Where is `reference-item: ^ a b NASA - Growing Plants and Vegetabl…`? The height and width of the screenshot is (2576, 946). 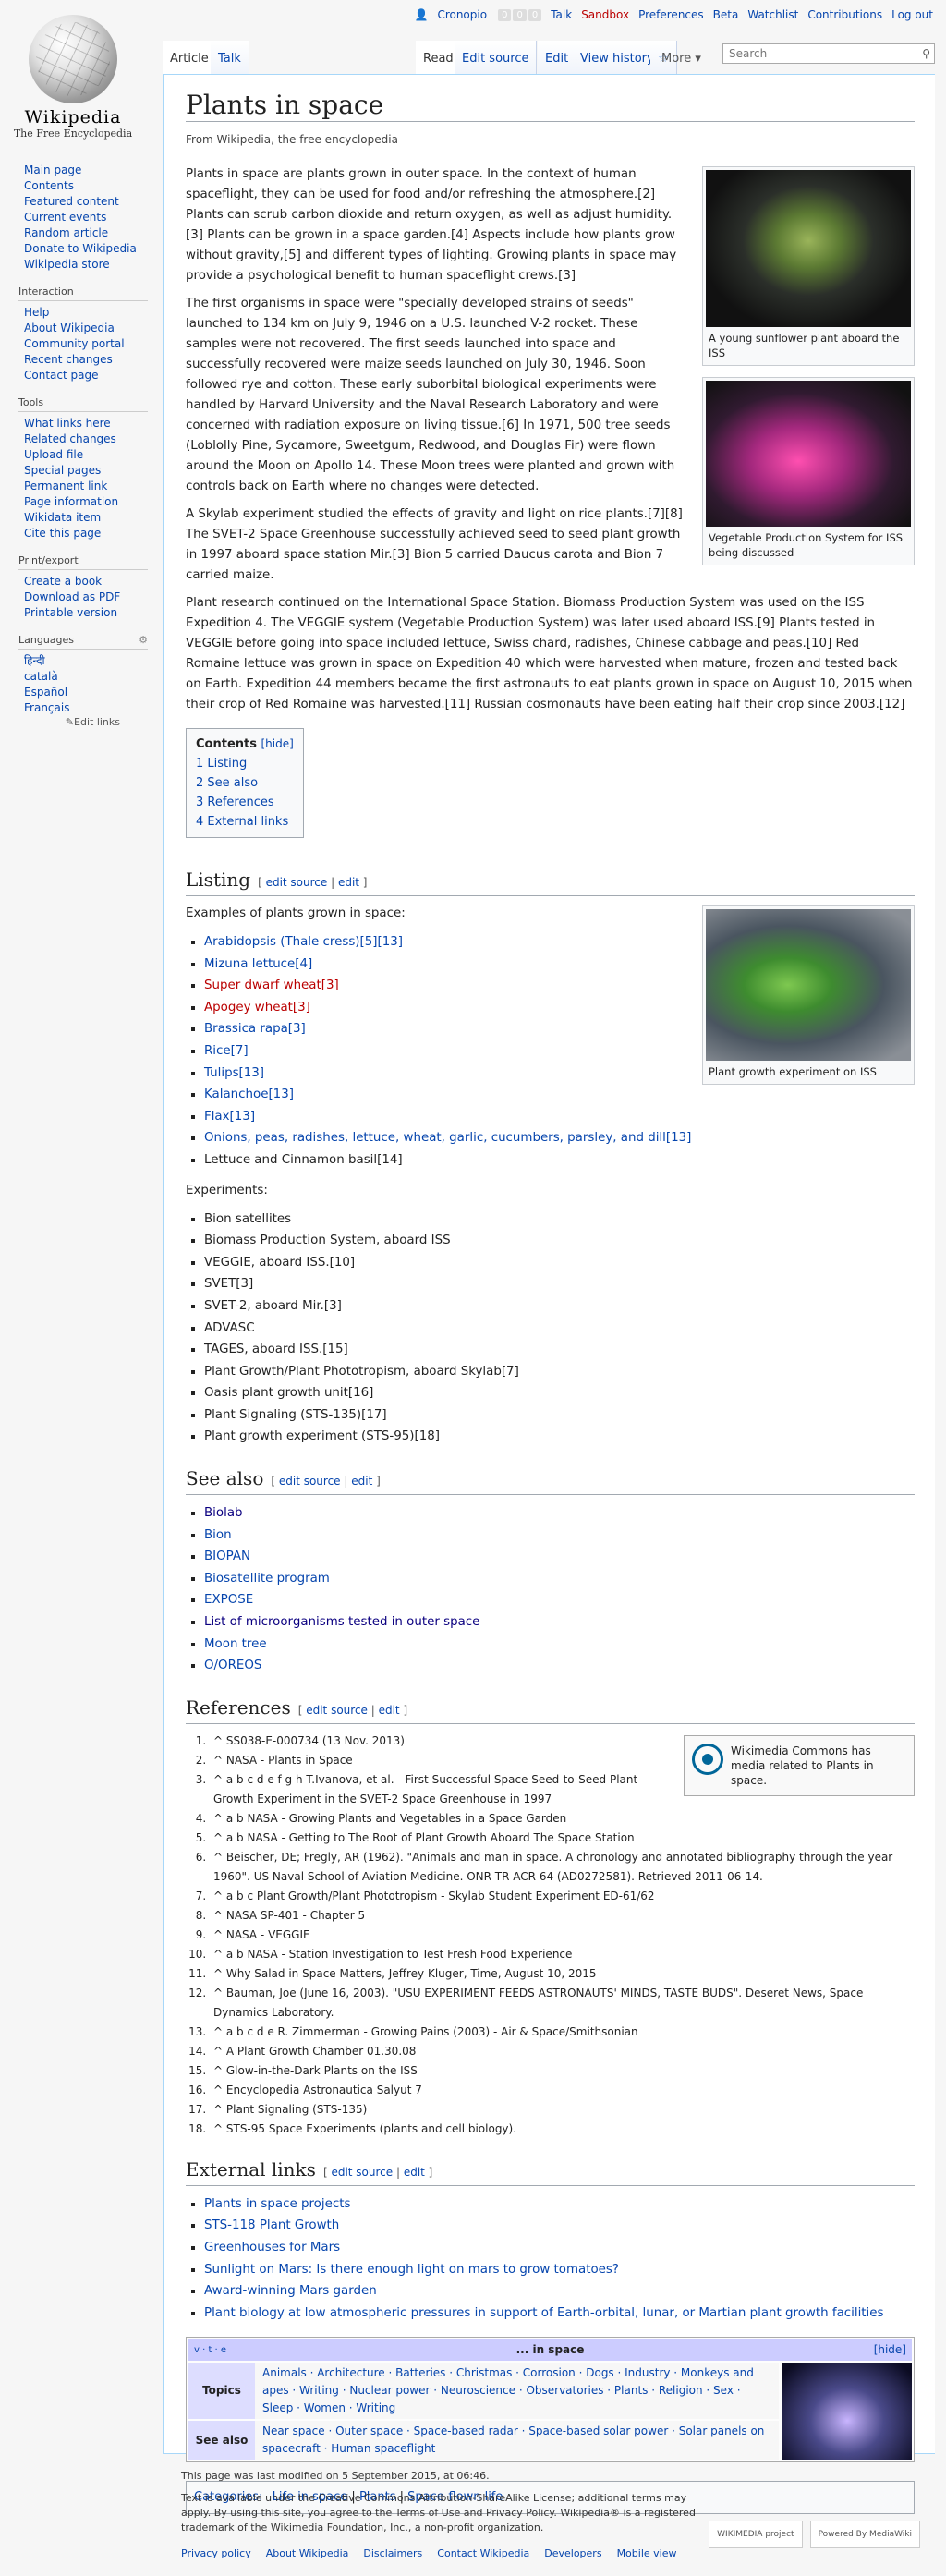 reference-item: ^ a b NASA - Growing Plants and Vegetabl… is located at coordinates (562, 1819).